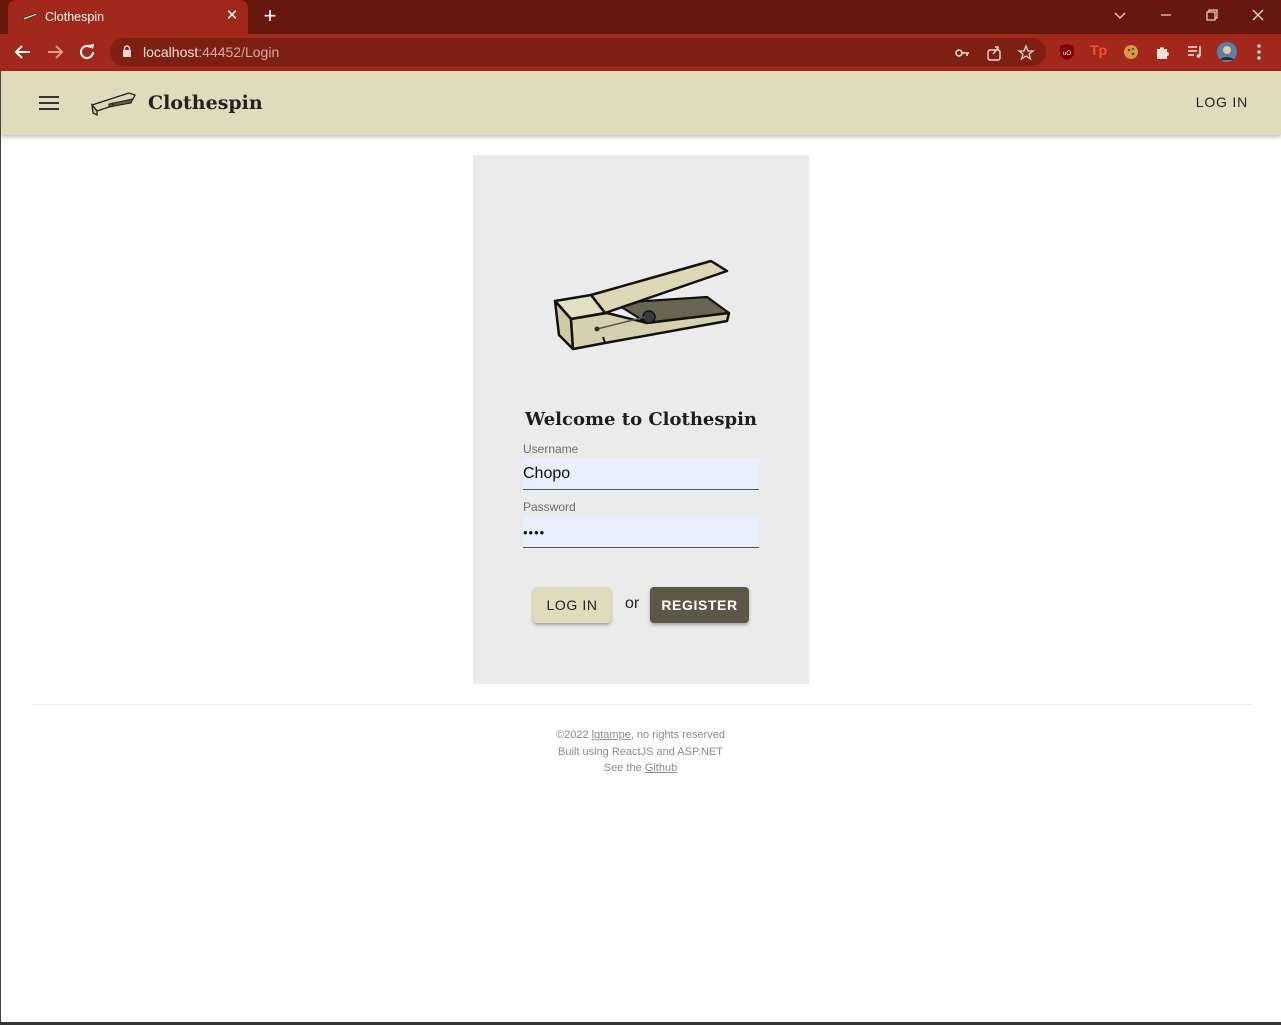 The width and height of the screenshot is (1281, 1025). I want to click on window-frame-left, so click(0, 548).